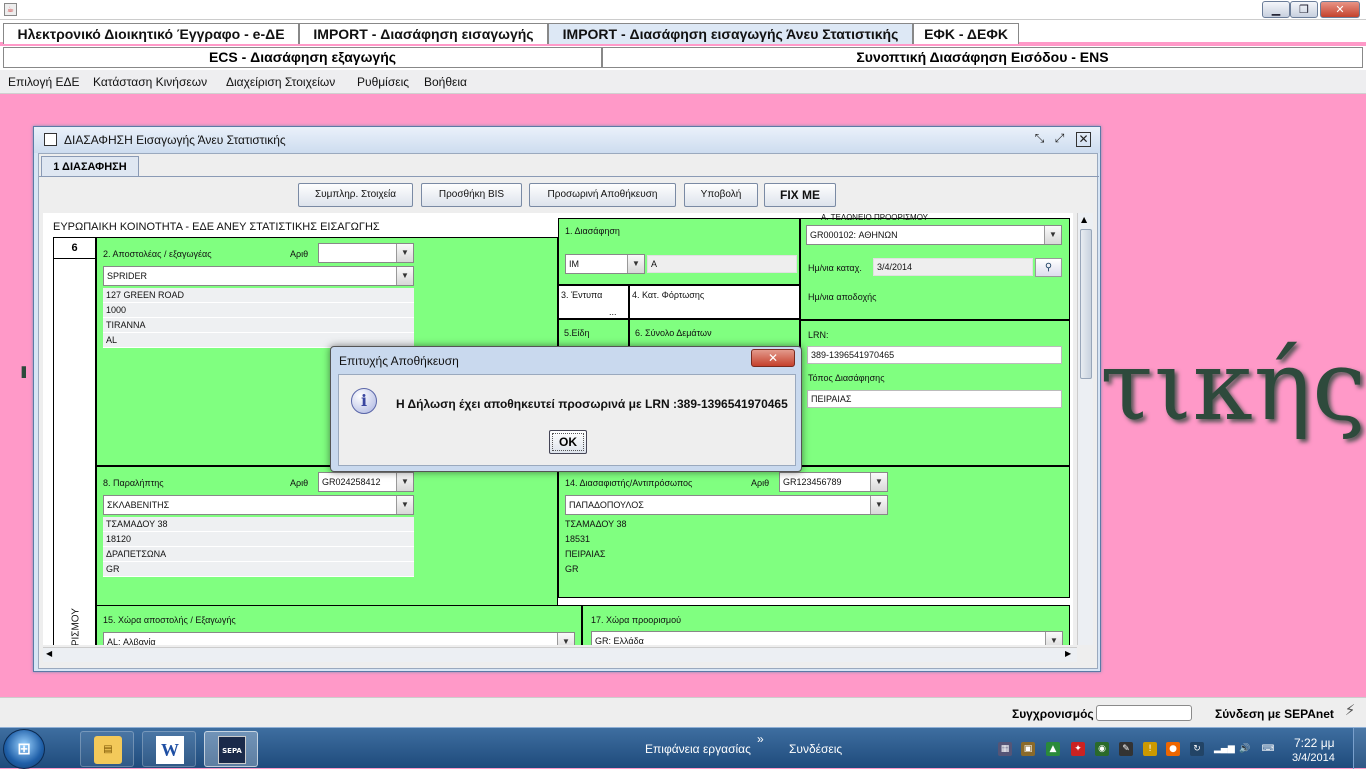  Describe the element at coordinates (568, 442) in the screenshot. I see `ok-button: OK` at that location.